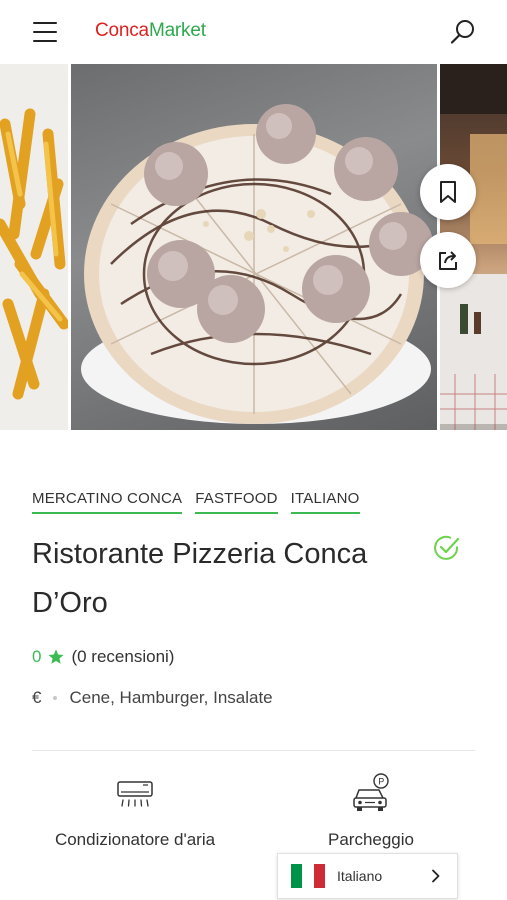 The height and width of the screenshot is (900, 507). I want to click on parking-car-icon: P, so click(371, 792).